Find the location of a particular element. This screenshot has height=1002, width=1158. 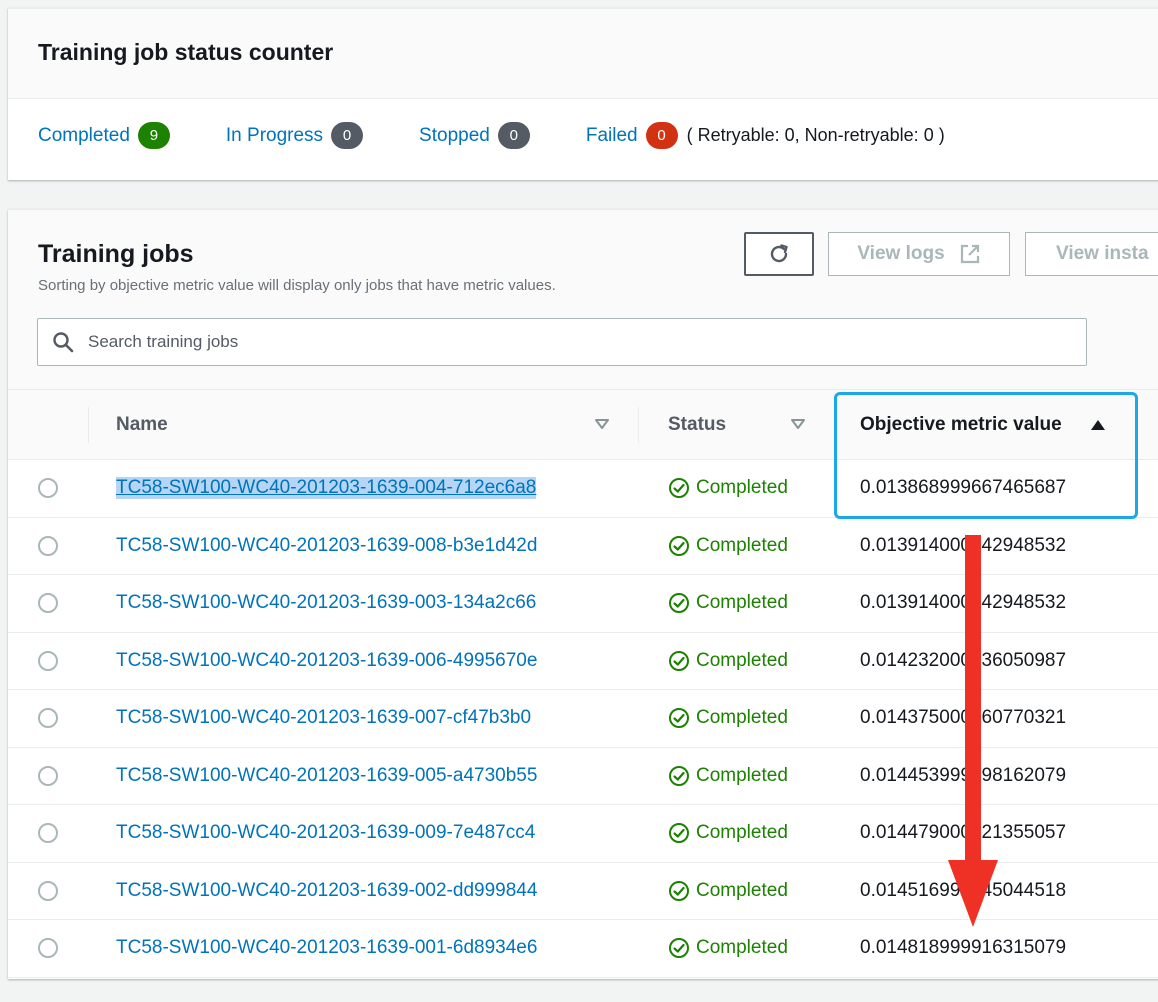

search-icon is located at coordinates (63, 342).